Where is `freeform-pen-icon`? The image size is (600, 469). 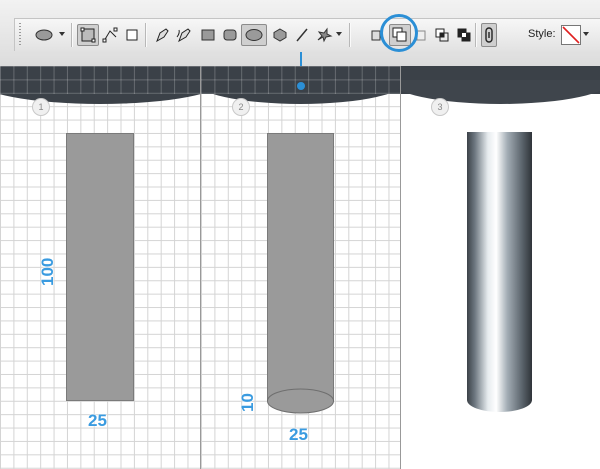
freeform-pen-icon is located at coordinates (183, 35).